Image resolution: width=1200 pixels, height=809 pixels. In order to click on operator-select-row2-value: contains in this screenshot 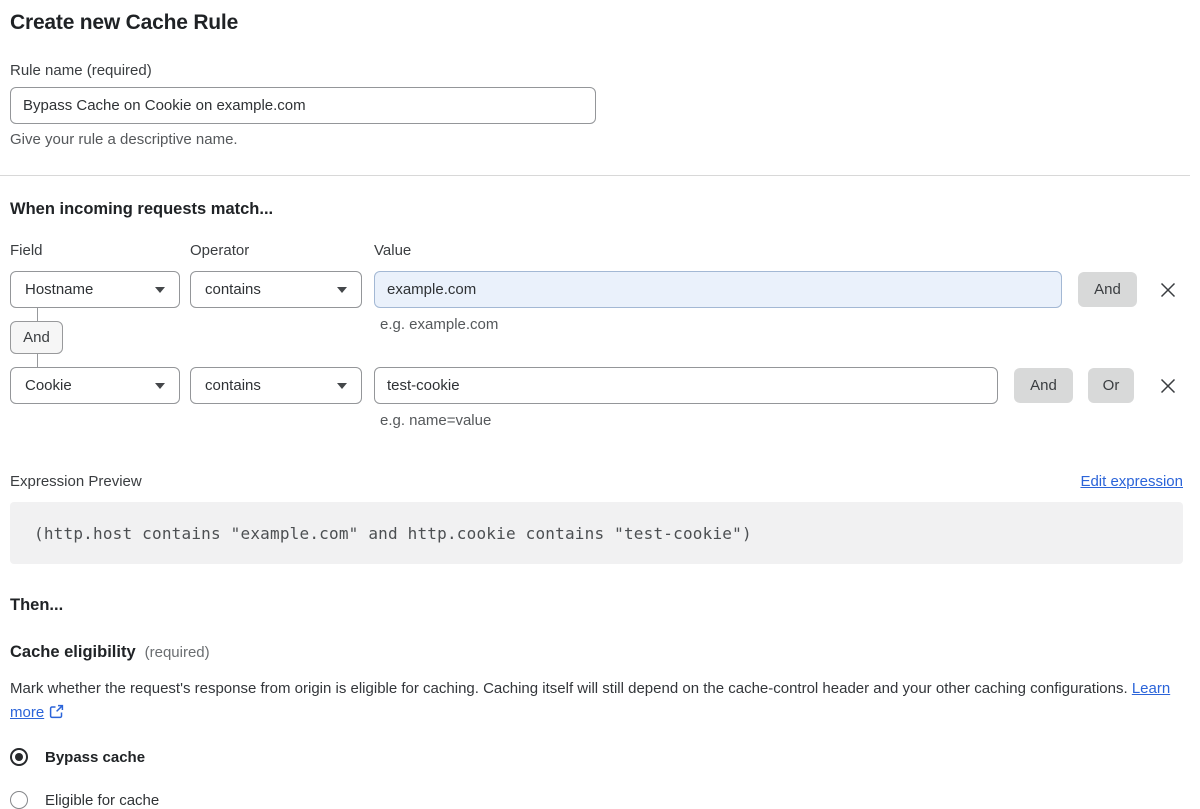, I will do `click(233, 385)`.